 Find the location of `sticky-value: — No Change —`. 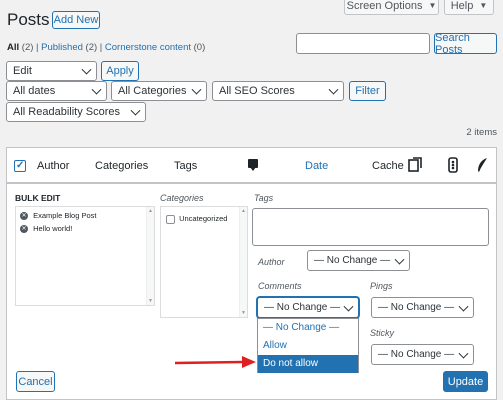

sticky-value: — No Change — is located at coordinates (416, 354).